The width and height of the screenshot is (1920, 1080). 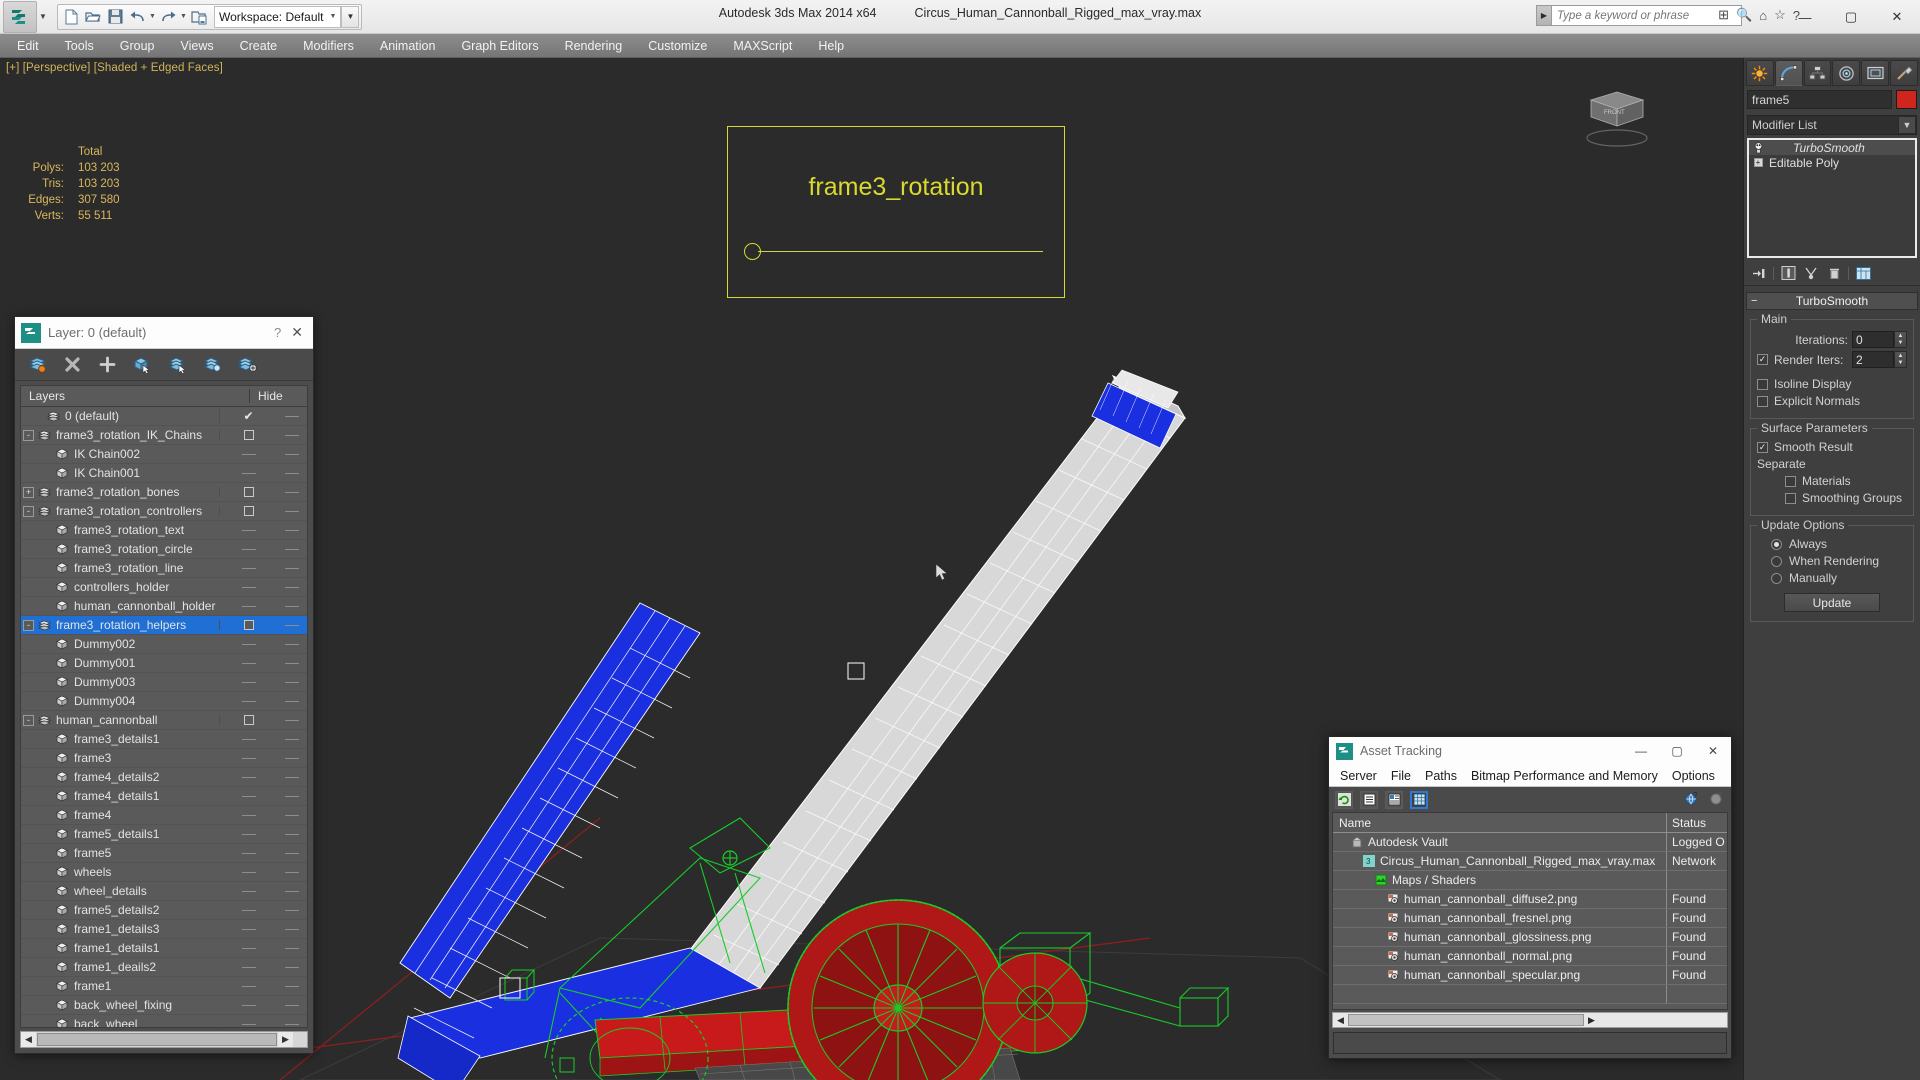 What do you see at coordinates (1564, 776) in the screenshot?
I see `asset-menu-bitmap-performance: Bitmap Performance and Memory` at bounding box center [1564, 776].